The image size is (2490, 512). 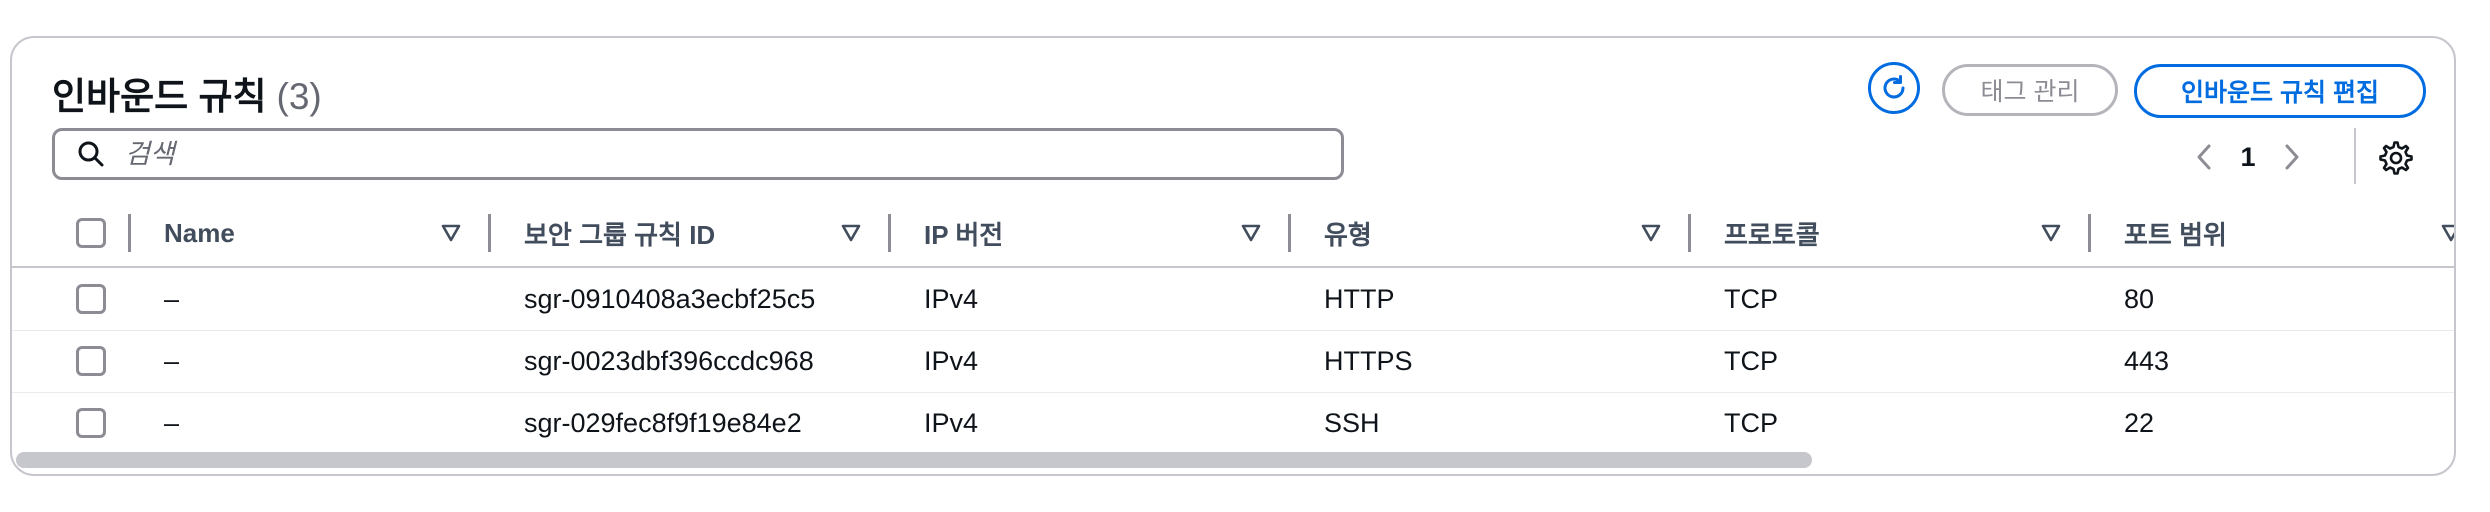 I want to click on column-header-ip-version: IP 버전, so click(x=963, y=233).